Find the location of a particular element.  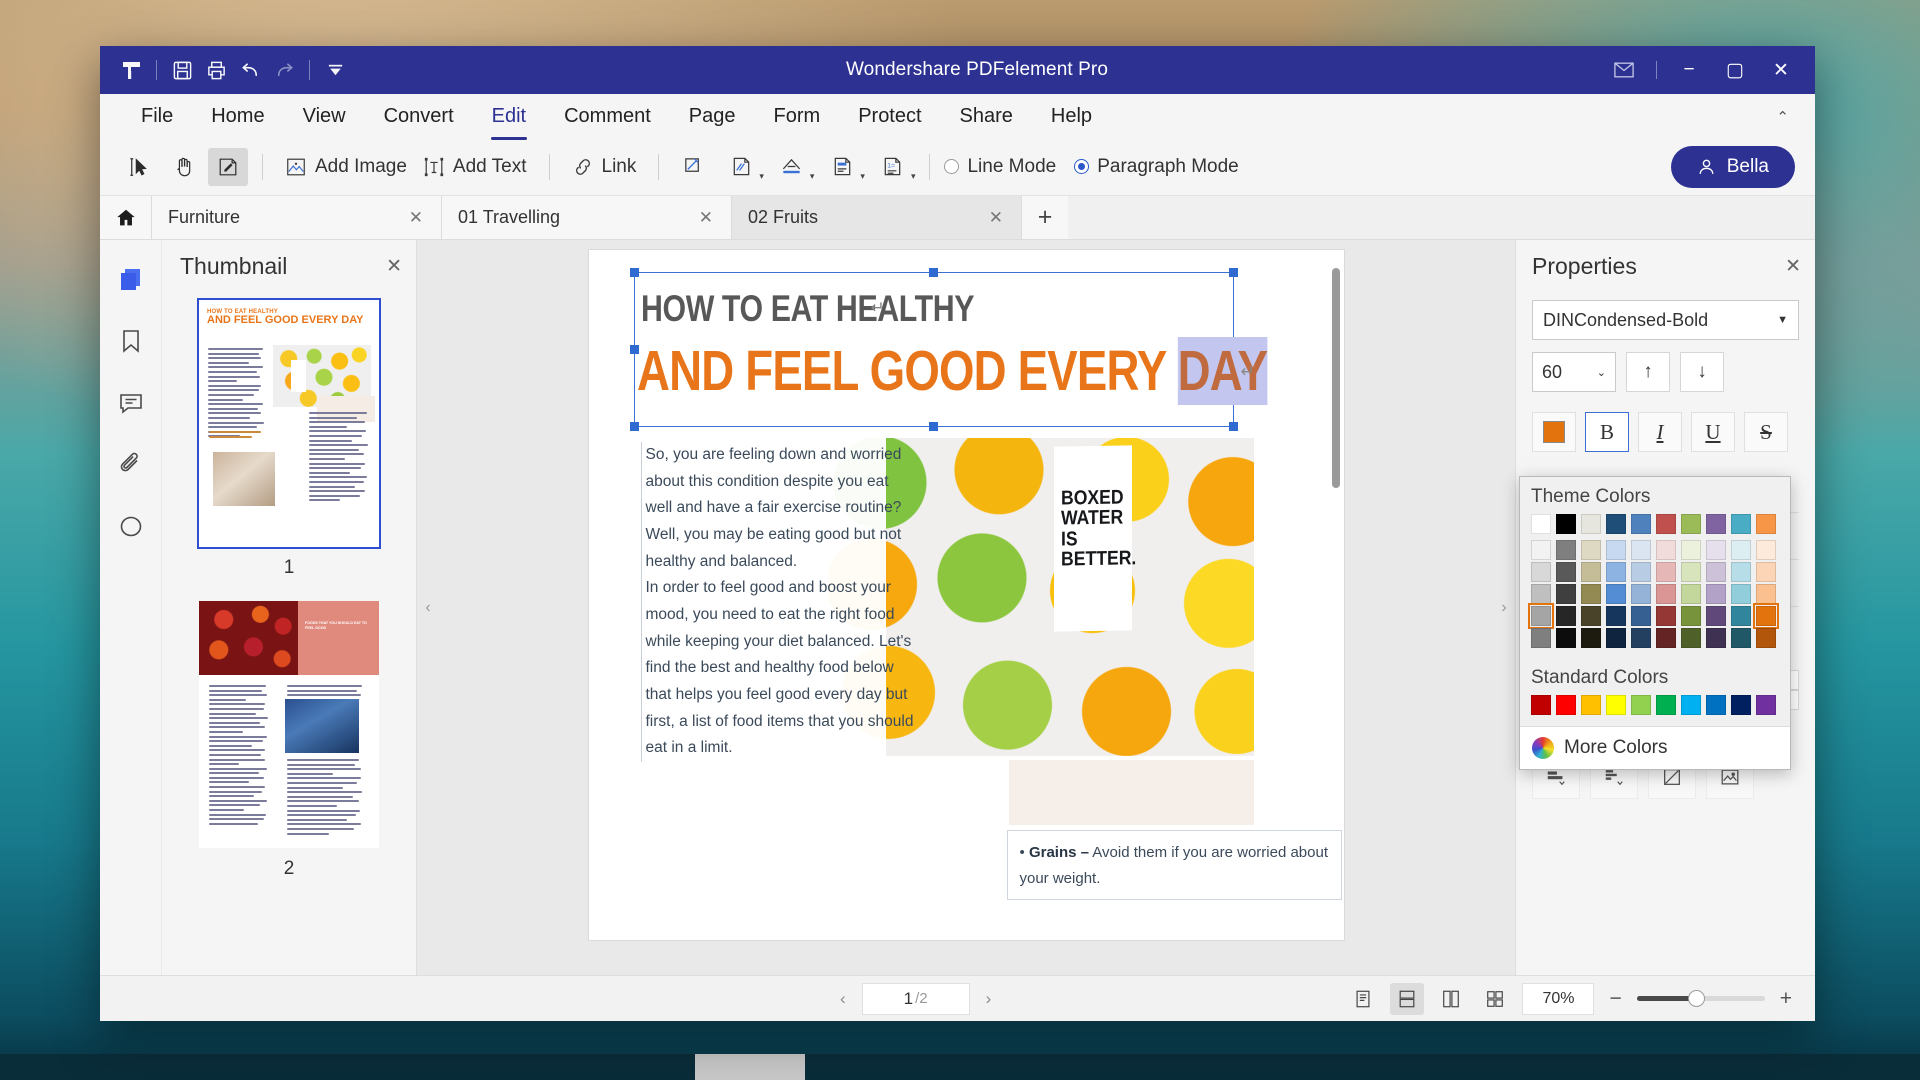

home-icon is located at coordinates (126, 217).